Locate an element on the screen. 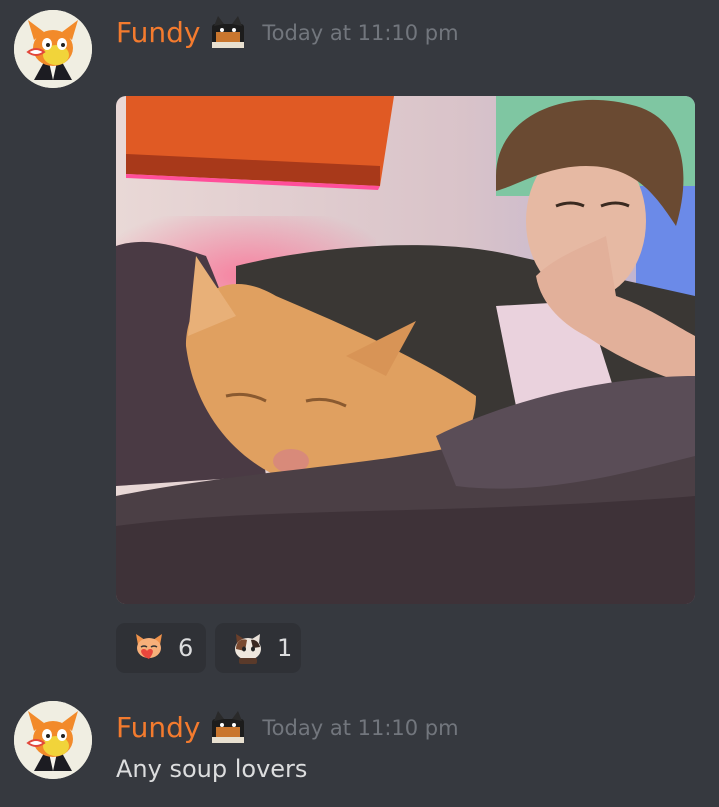 The image size is (719, 807). reaction-count: 1 is located at coordinates (285, 648).